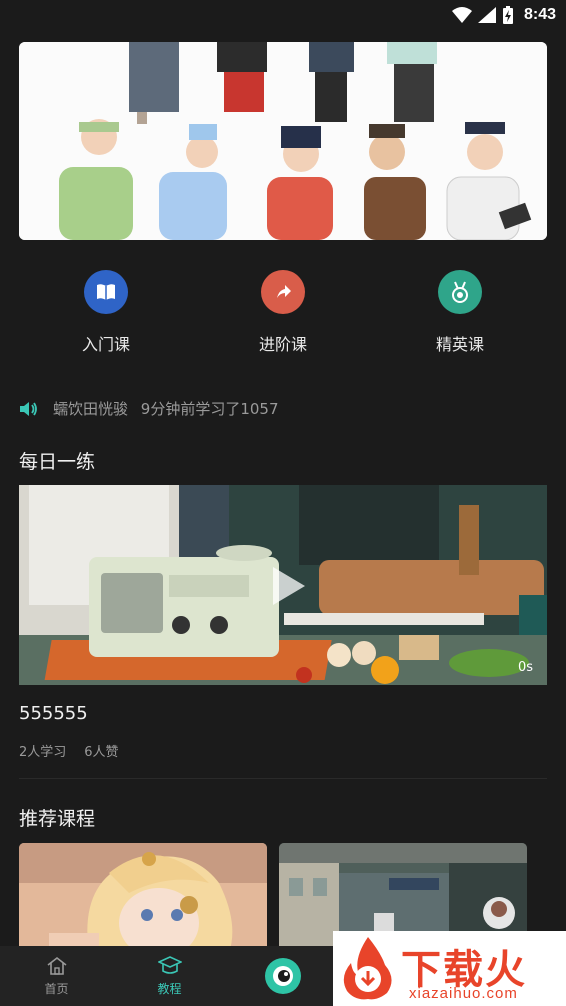 Image resolution: width=566 pixels, height=1006 pixels. I want to click on camera-logo-icon, so click(282, 976).